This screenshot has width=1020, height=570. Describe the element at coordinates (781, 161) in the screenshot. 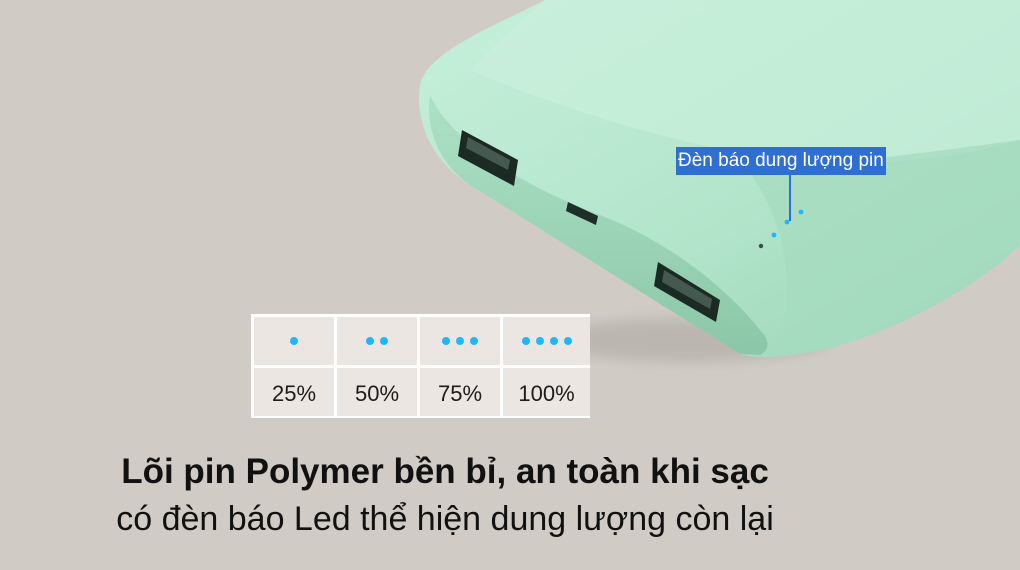

I see `led-callout-label: Đèn báo dung lượng pin` at that location.